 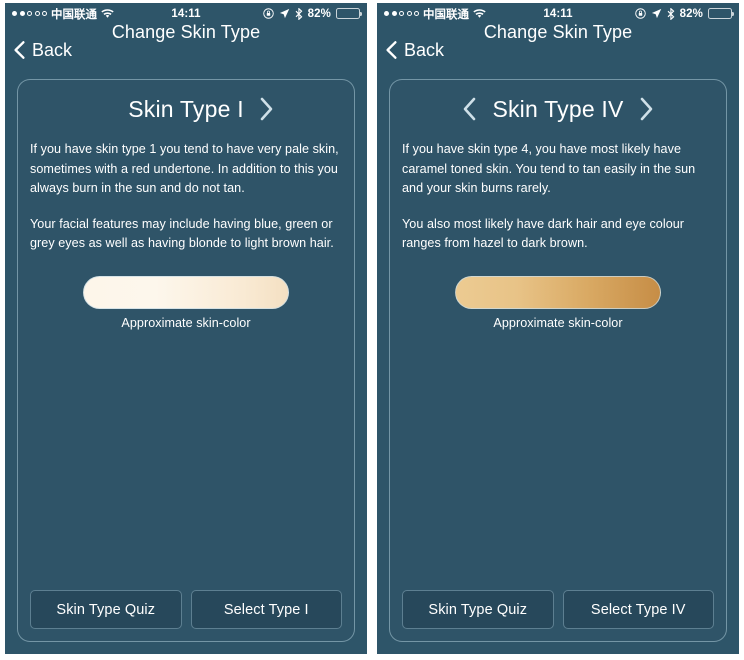 What do you see at coordinates (186, 609) in the screenshot?
I see `card-action-row: Skin Type Quiz Select Type I` at bounding box center [186, 609].